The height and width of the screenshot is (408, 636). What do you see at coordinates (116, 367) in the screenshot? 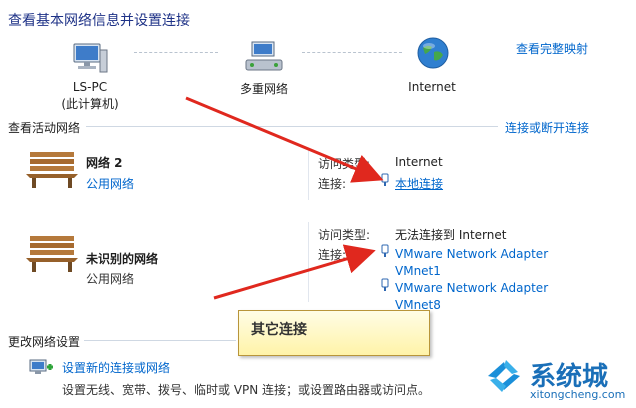
I see `setup-new-connection-link: 设置新的连接或网络` at bounding box center [116, 367].